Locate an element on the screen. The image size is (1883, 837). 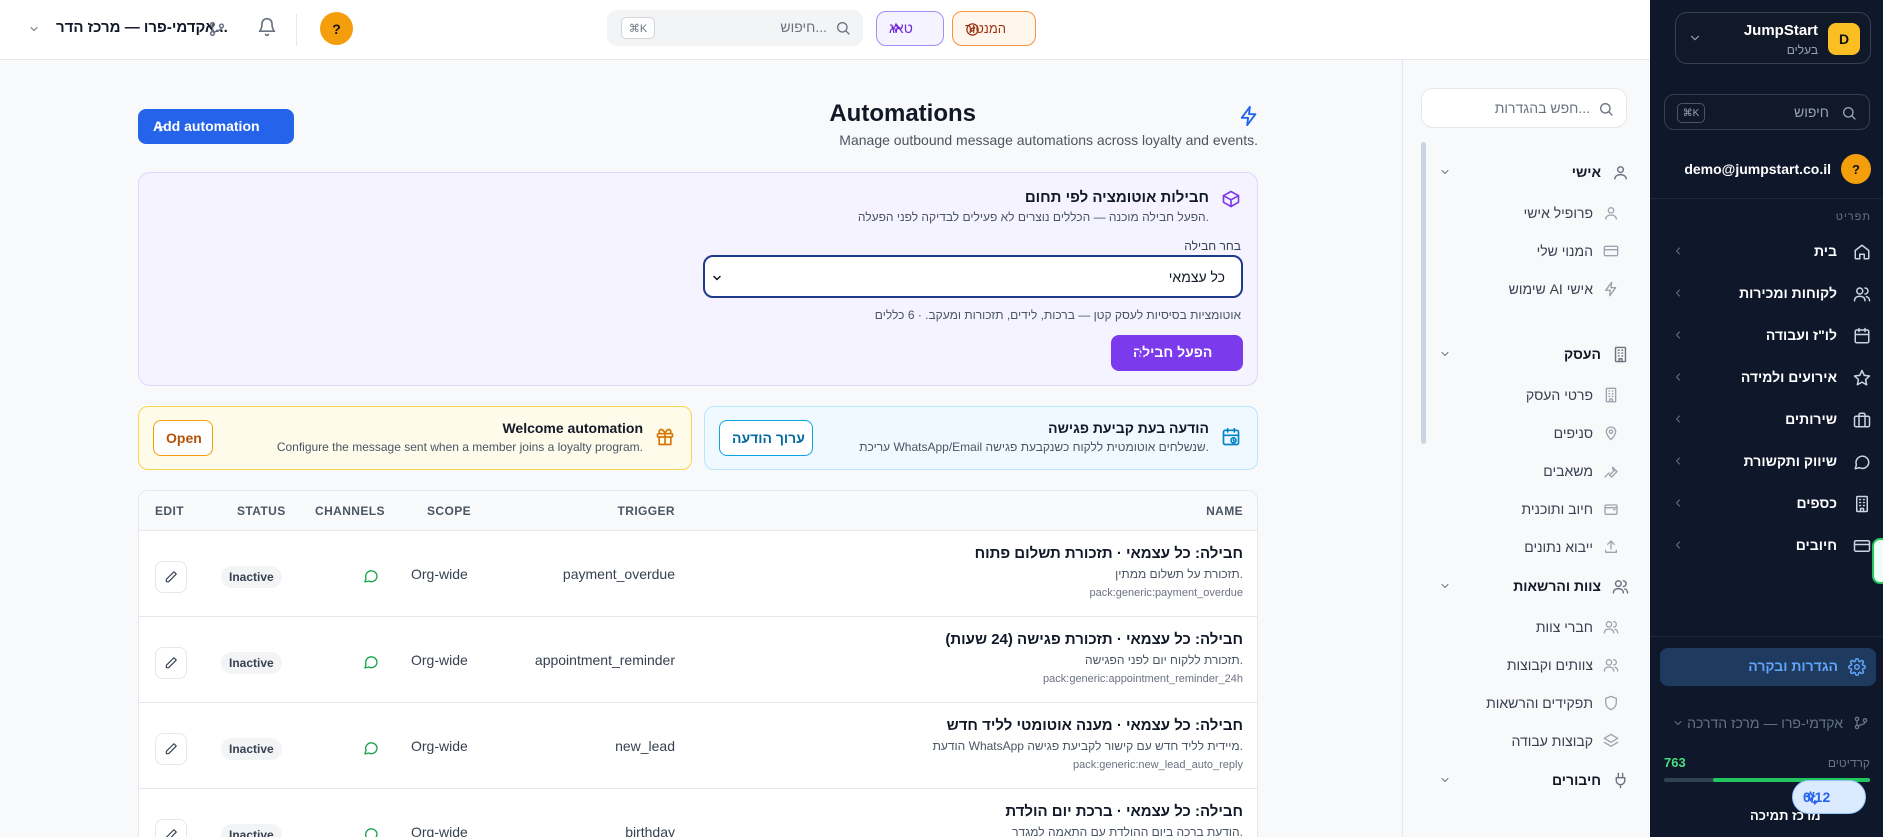
workspace-avatar: D is located at coordinates (1844, 39).